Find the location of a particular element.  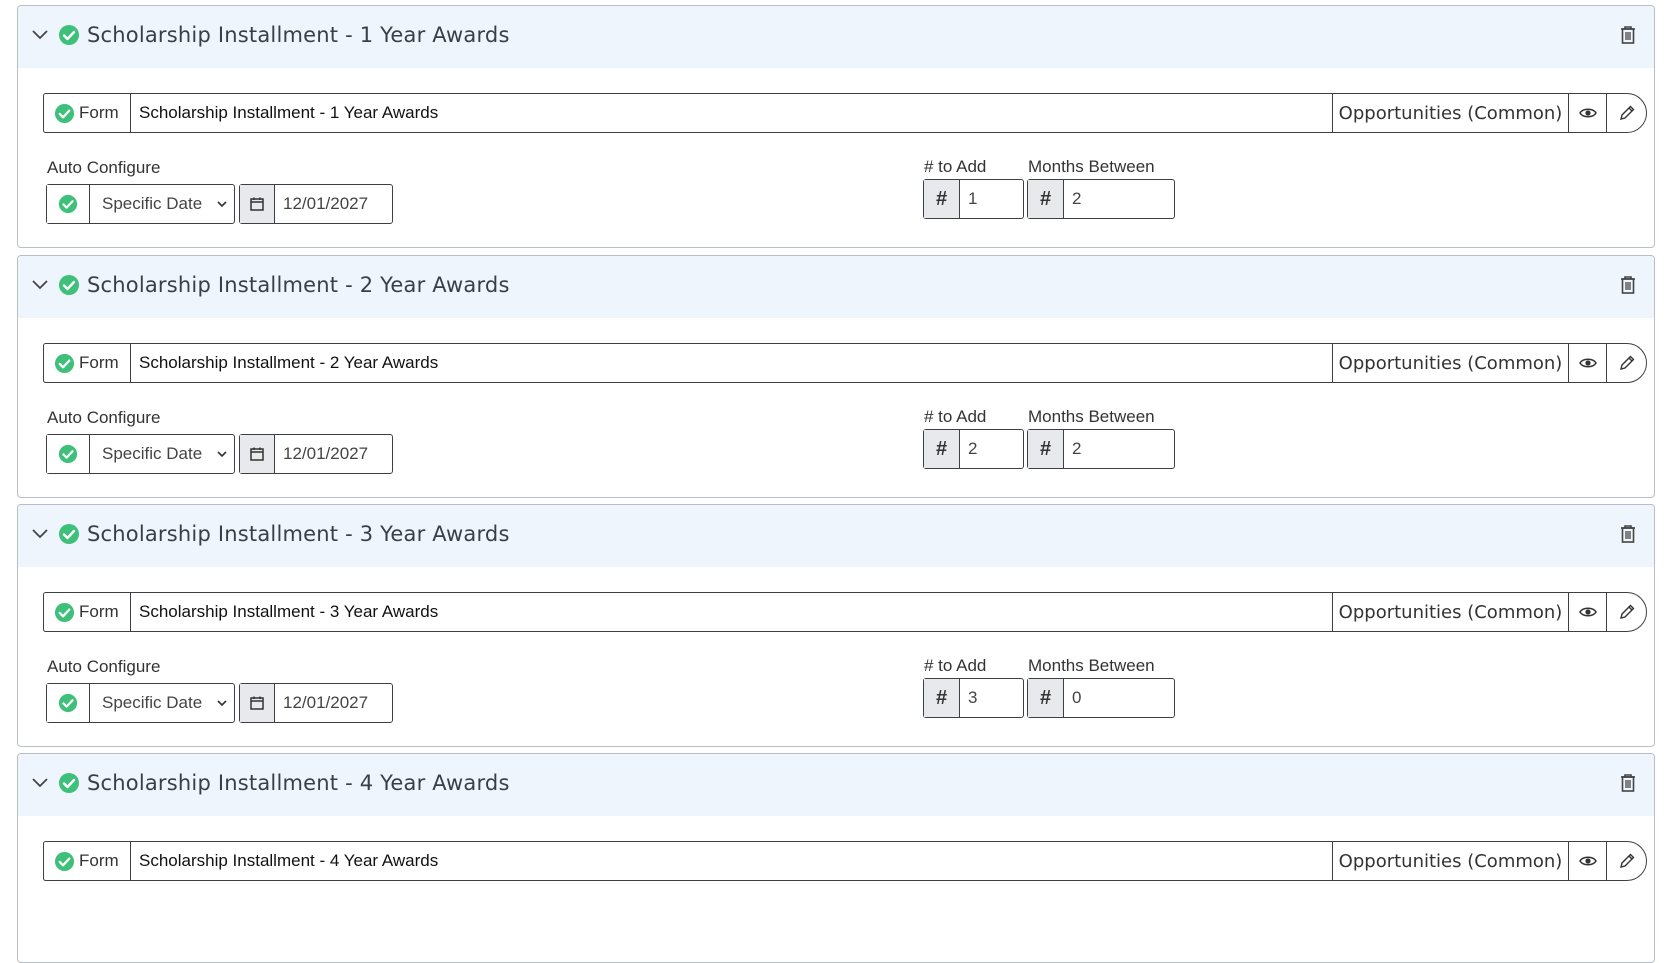

form-name-field: Scholarship Installment - 2 Year Awards is located at coordinates (731, 363).